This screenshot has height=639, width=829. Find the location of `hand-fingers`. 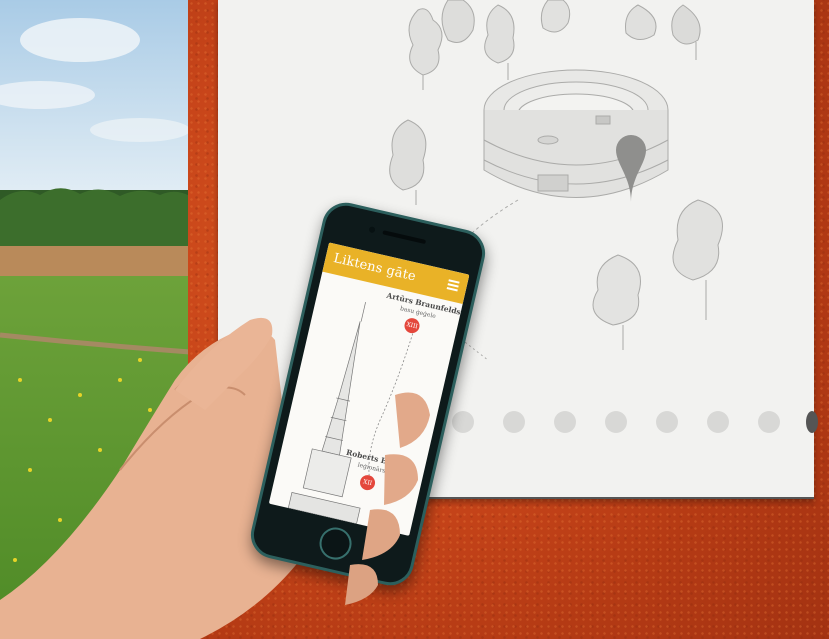

hand-fingers is located at coordinates (302, 461).